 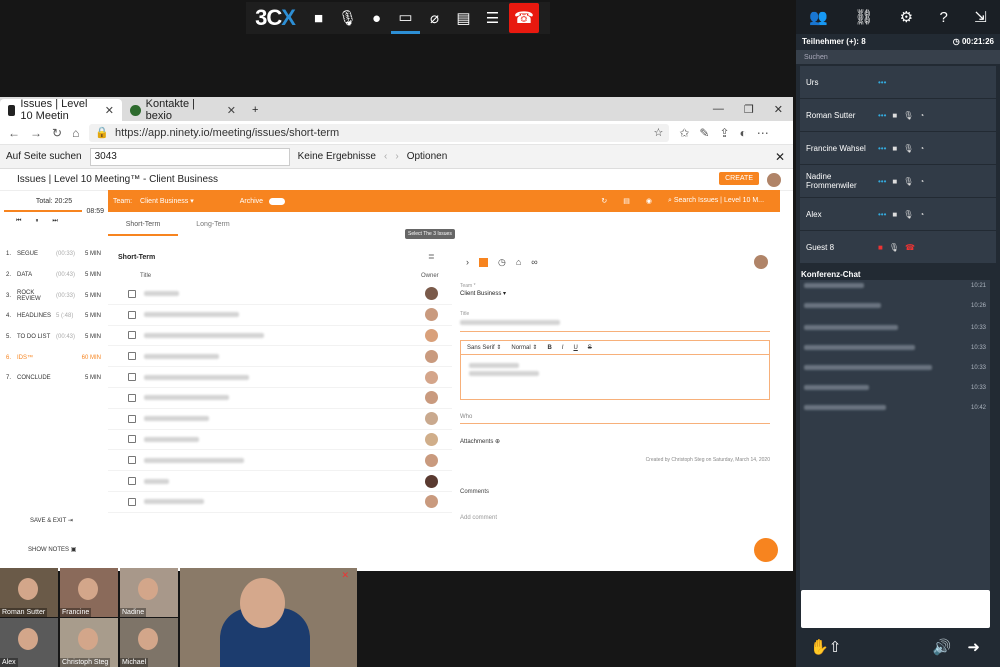 I want to click on pause-icon: ⏸, so click(x=36, y=221).